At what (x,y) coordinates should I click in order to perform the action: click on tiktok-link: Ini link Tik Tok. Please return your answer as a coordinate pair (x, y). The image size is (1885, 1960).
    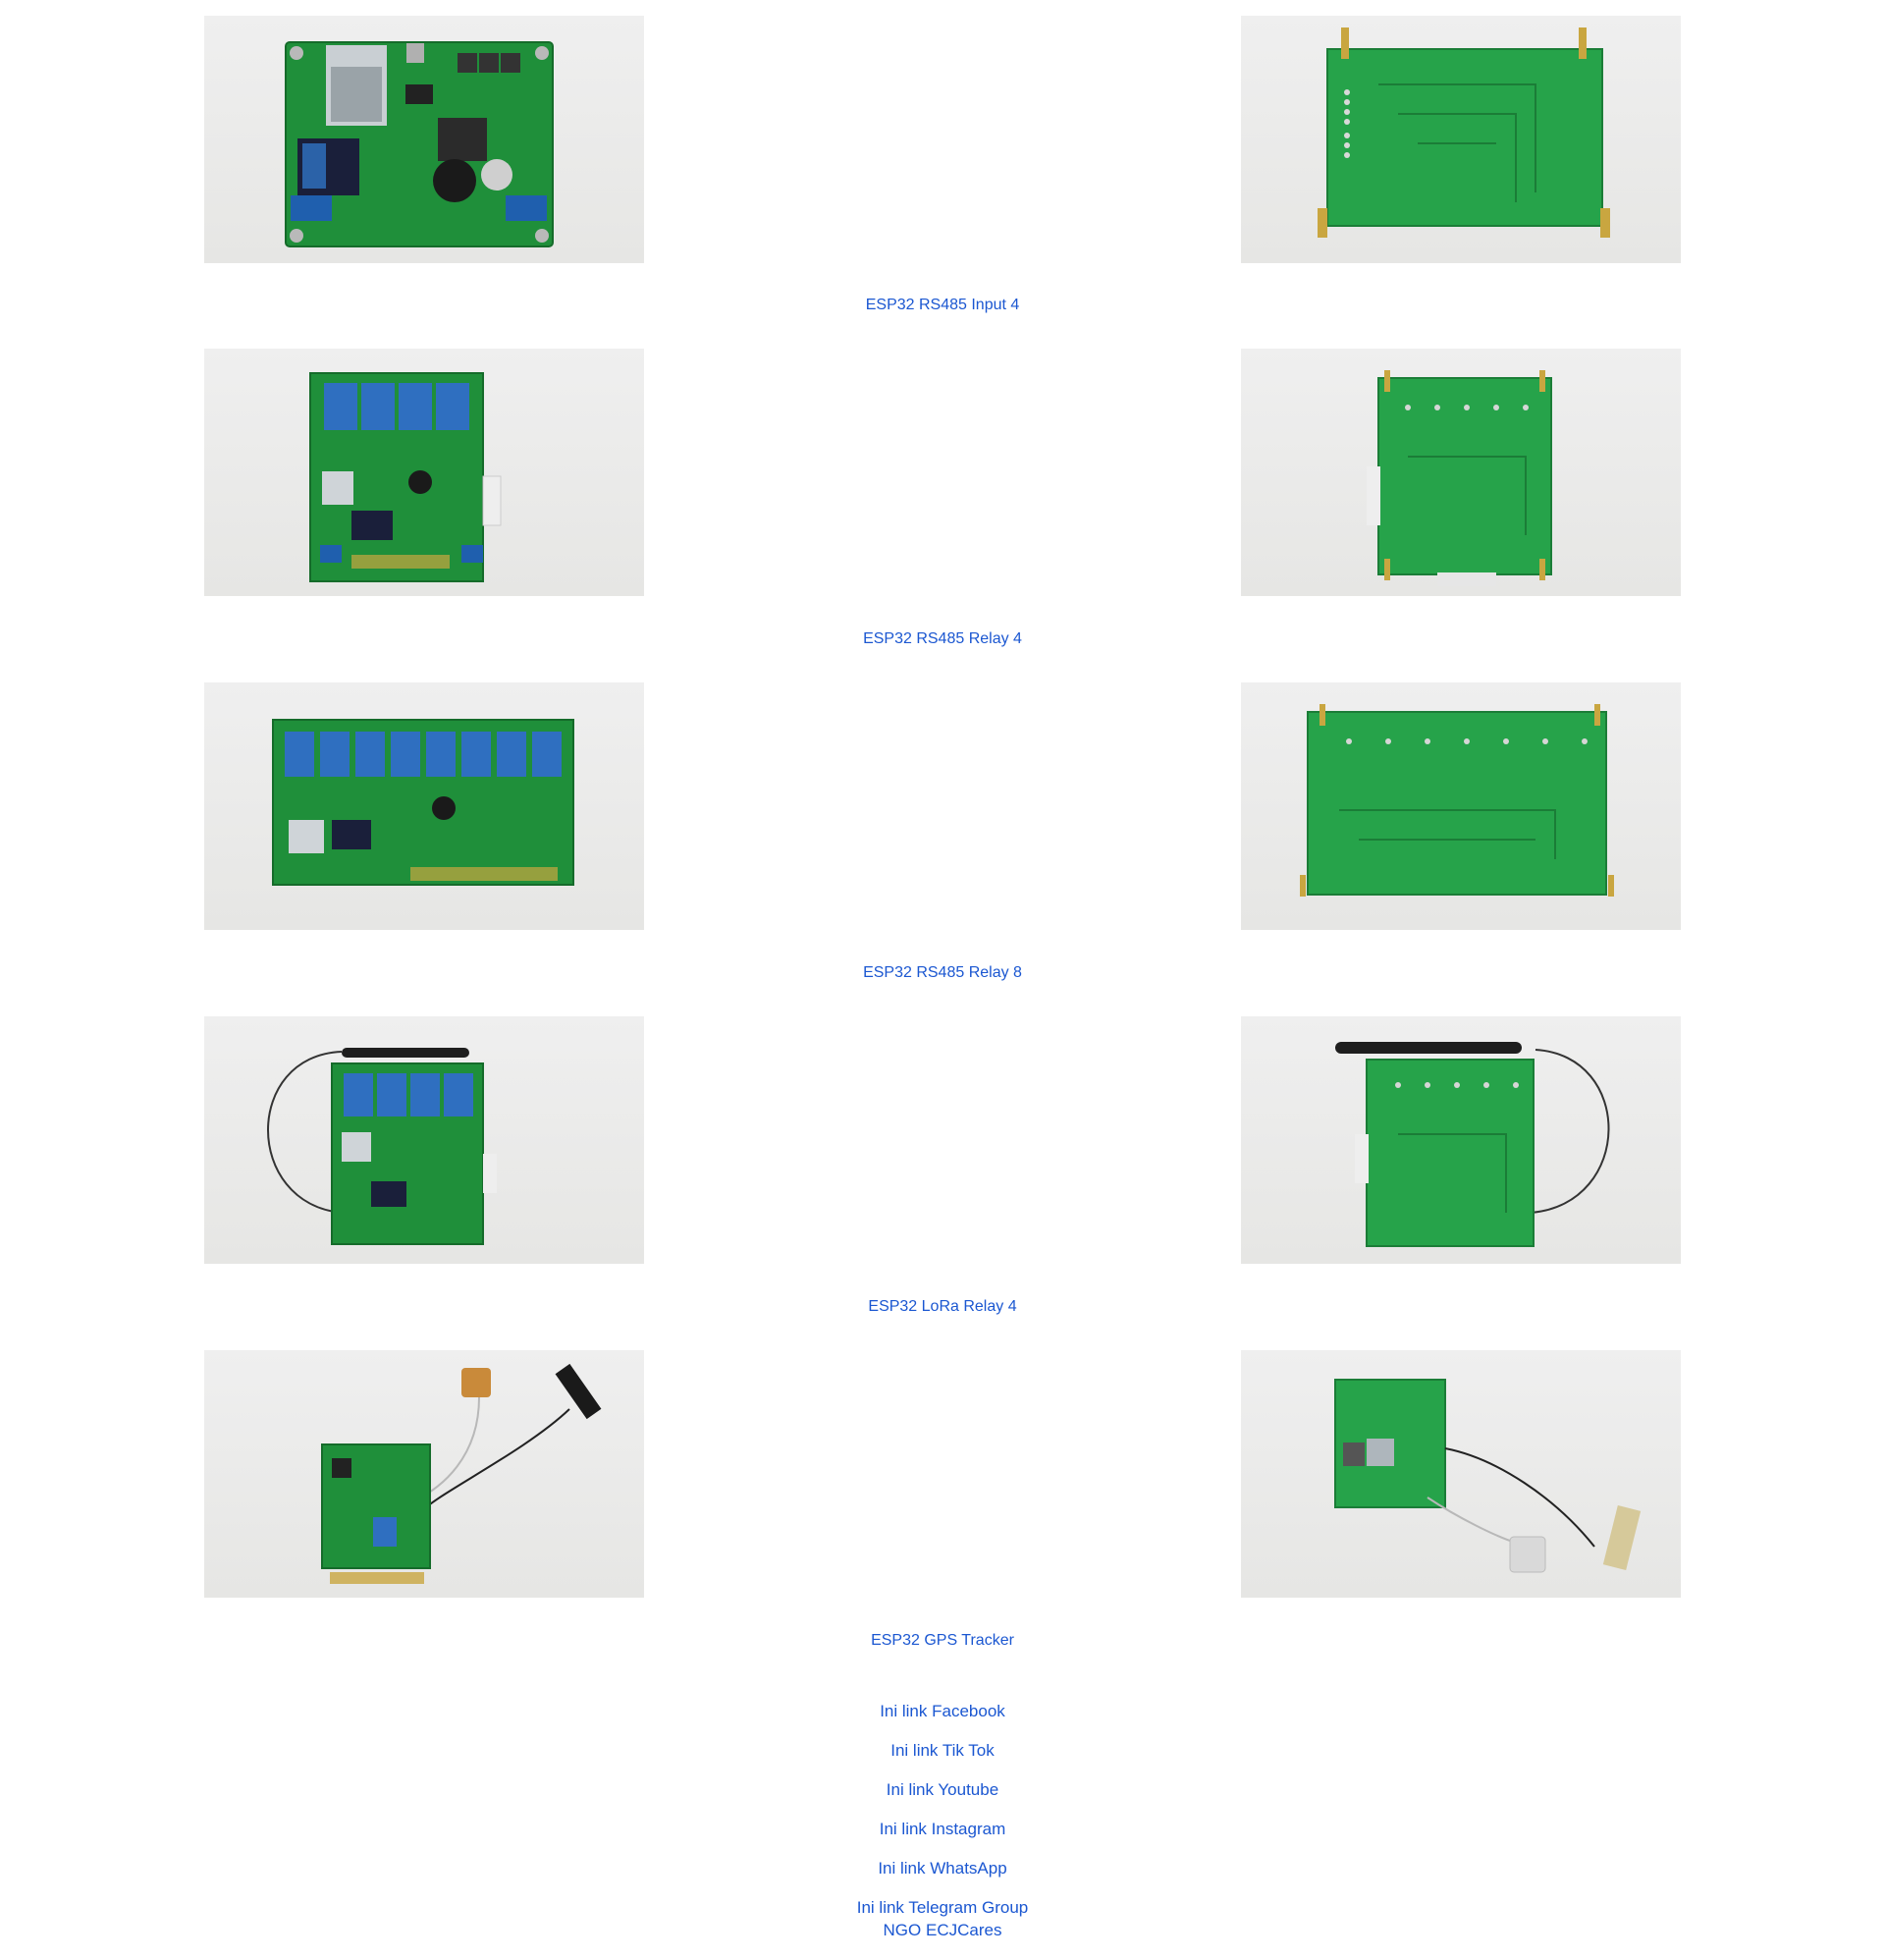
    Looking at the image, I should click on (942, 1751).